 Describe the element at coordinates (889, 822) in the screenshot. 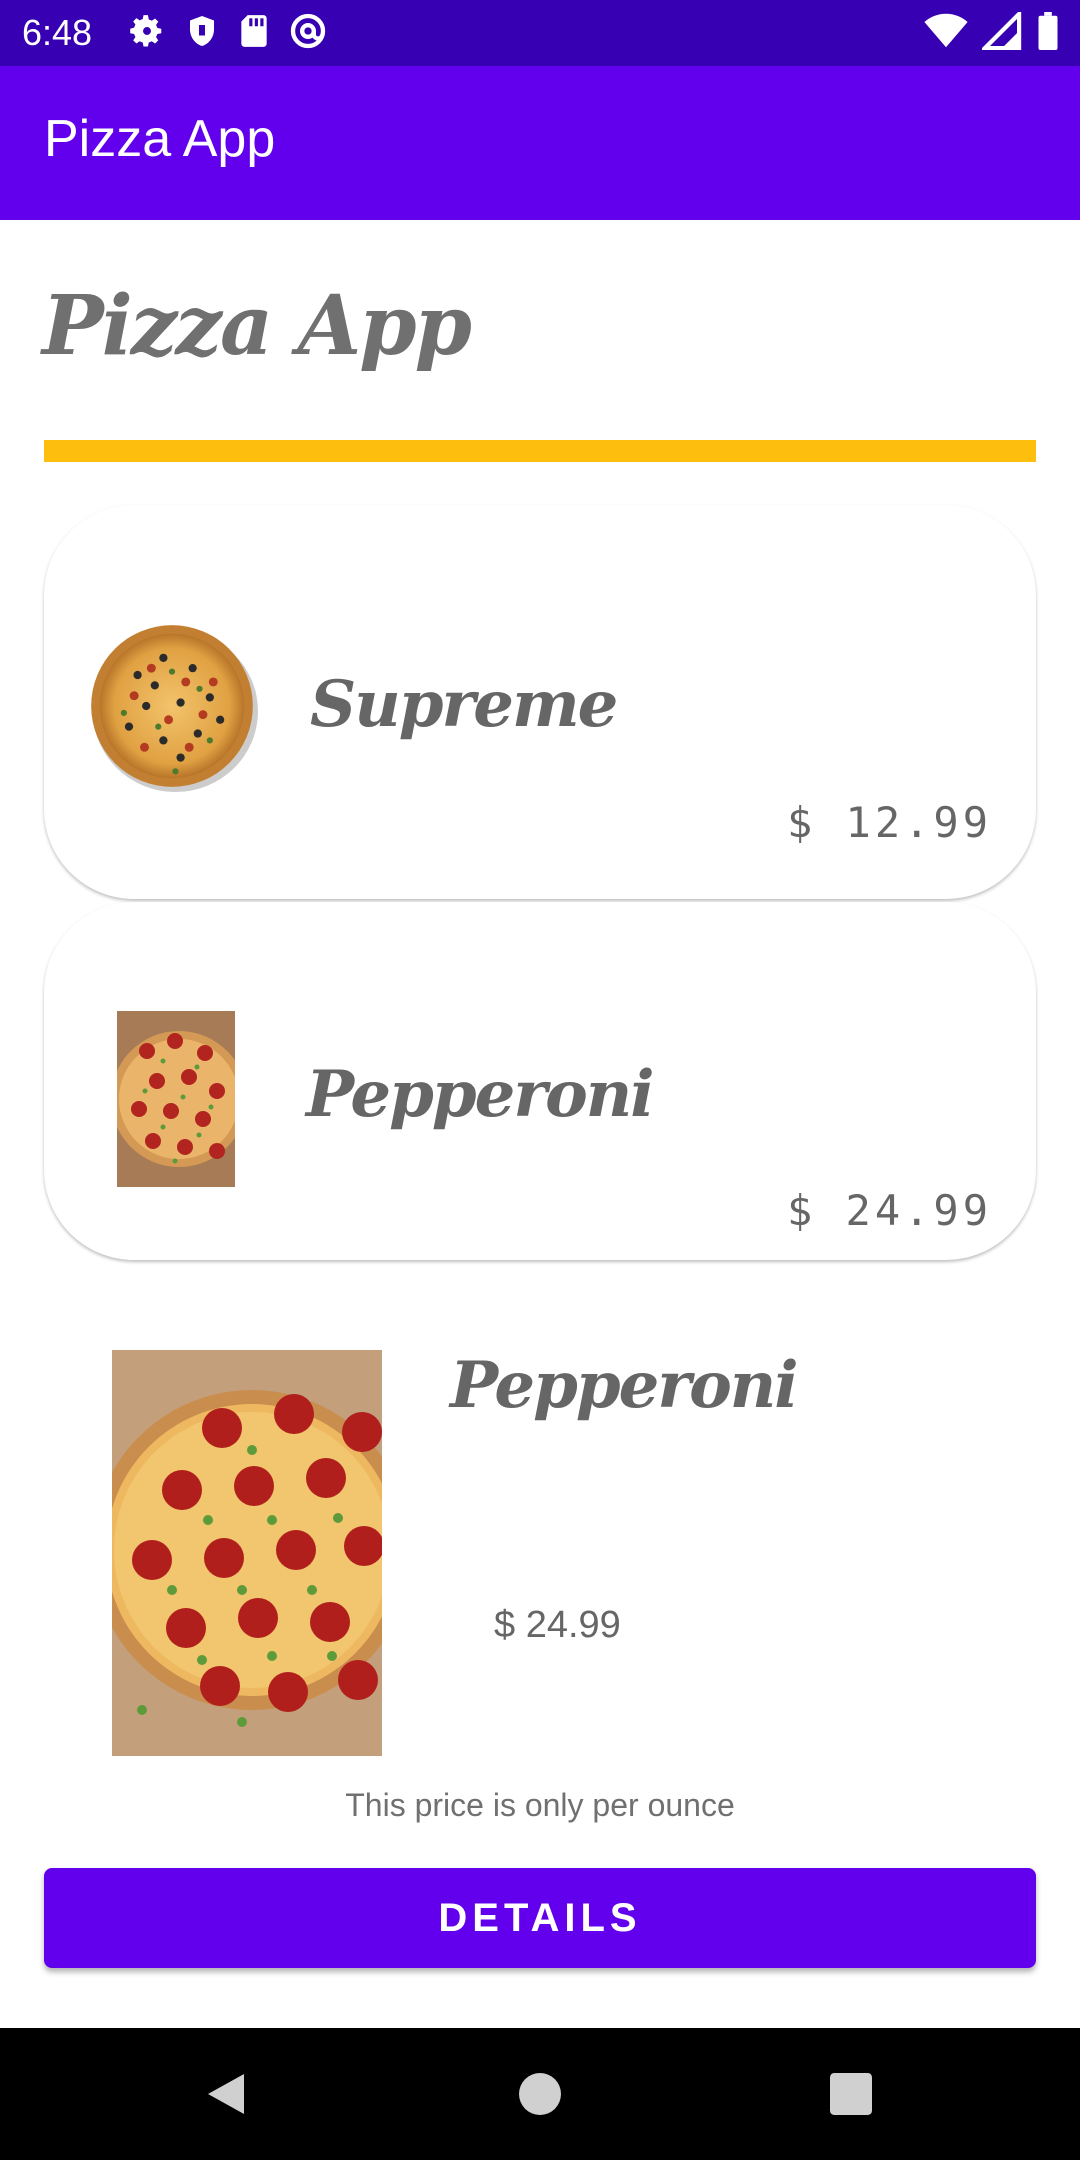

I see `item-price: $ 12.99` at that location.